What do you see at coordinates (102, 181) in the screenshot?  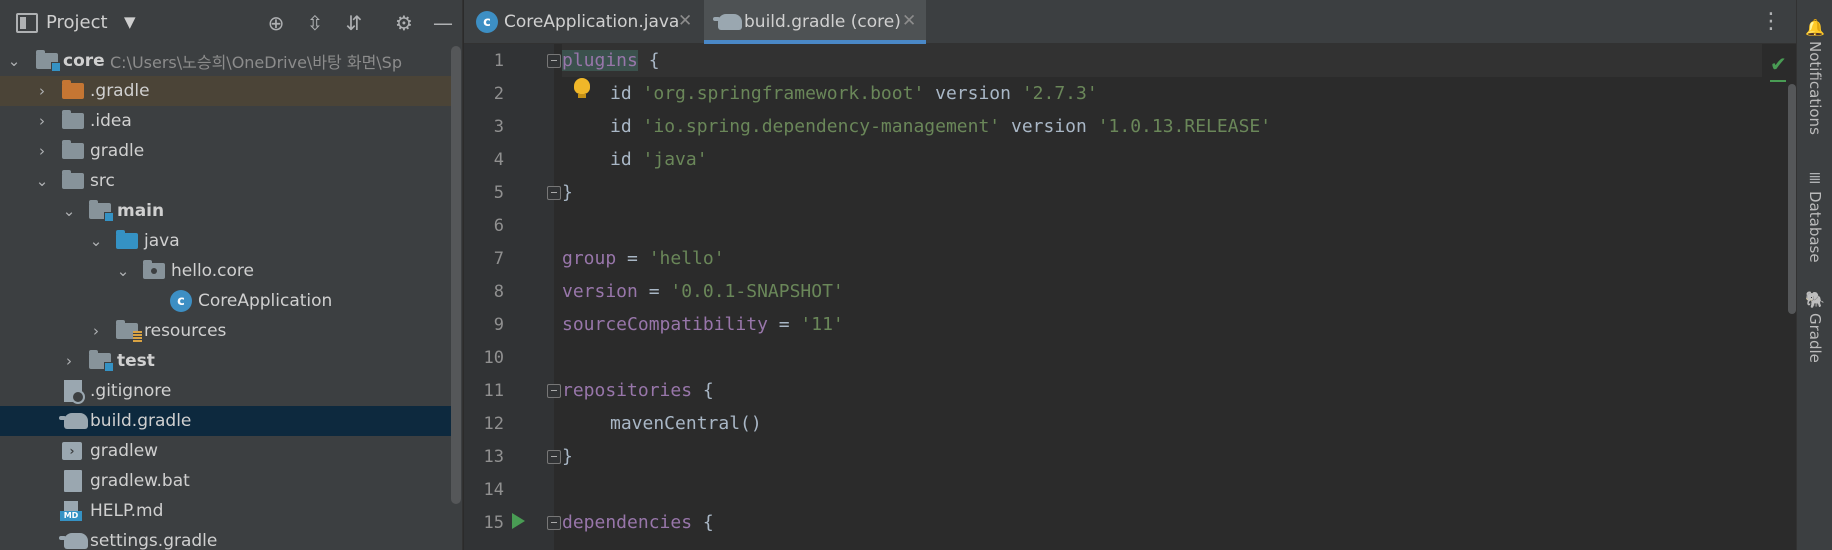 I see `tree-item-label: src` at bounding box center [102, 181].